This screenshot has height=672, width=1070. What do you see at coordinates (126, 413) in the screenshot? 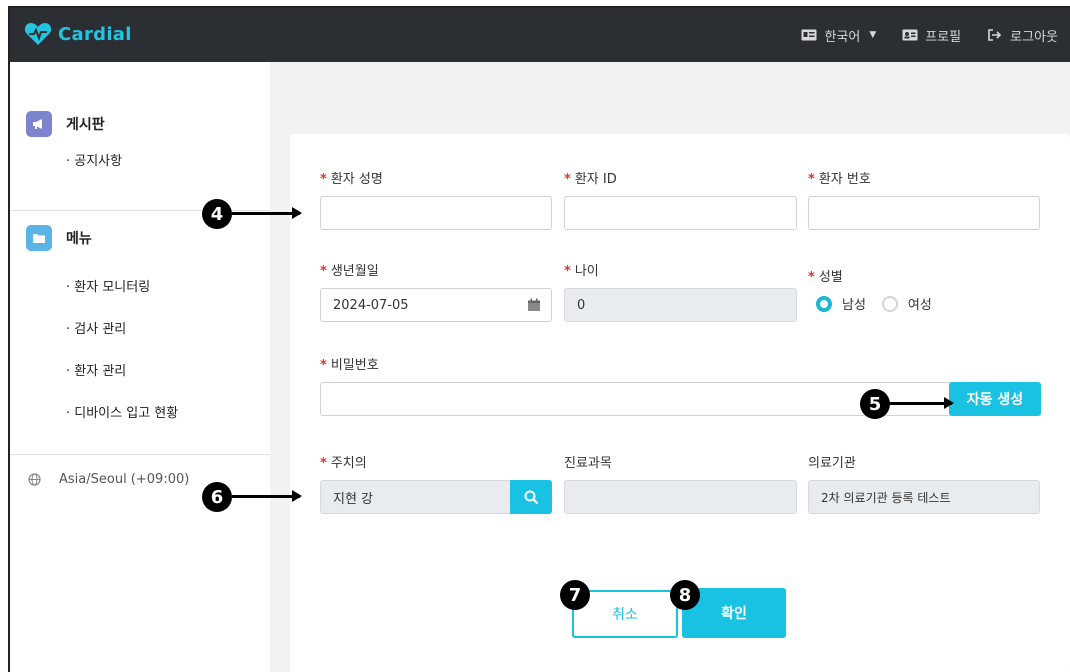
I see `sidebar-item-device-intake-label: 디바이스 입고 현황` at bounding box center [126, 413].